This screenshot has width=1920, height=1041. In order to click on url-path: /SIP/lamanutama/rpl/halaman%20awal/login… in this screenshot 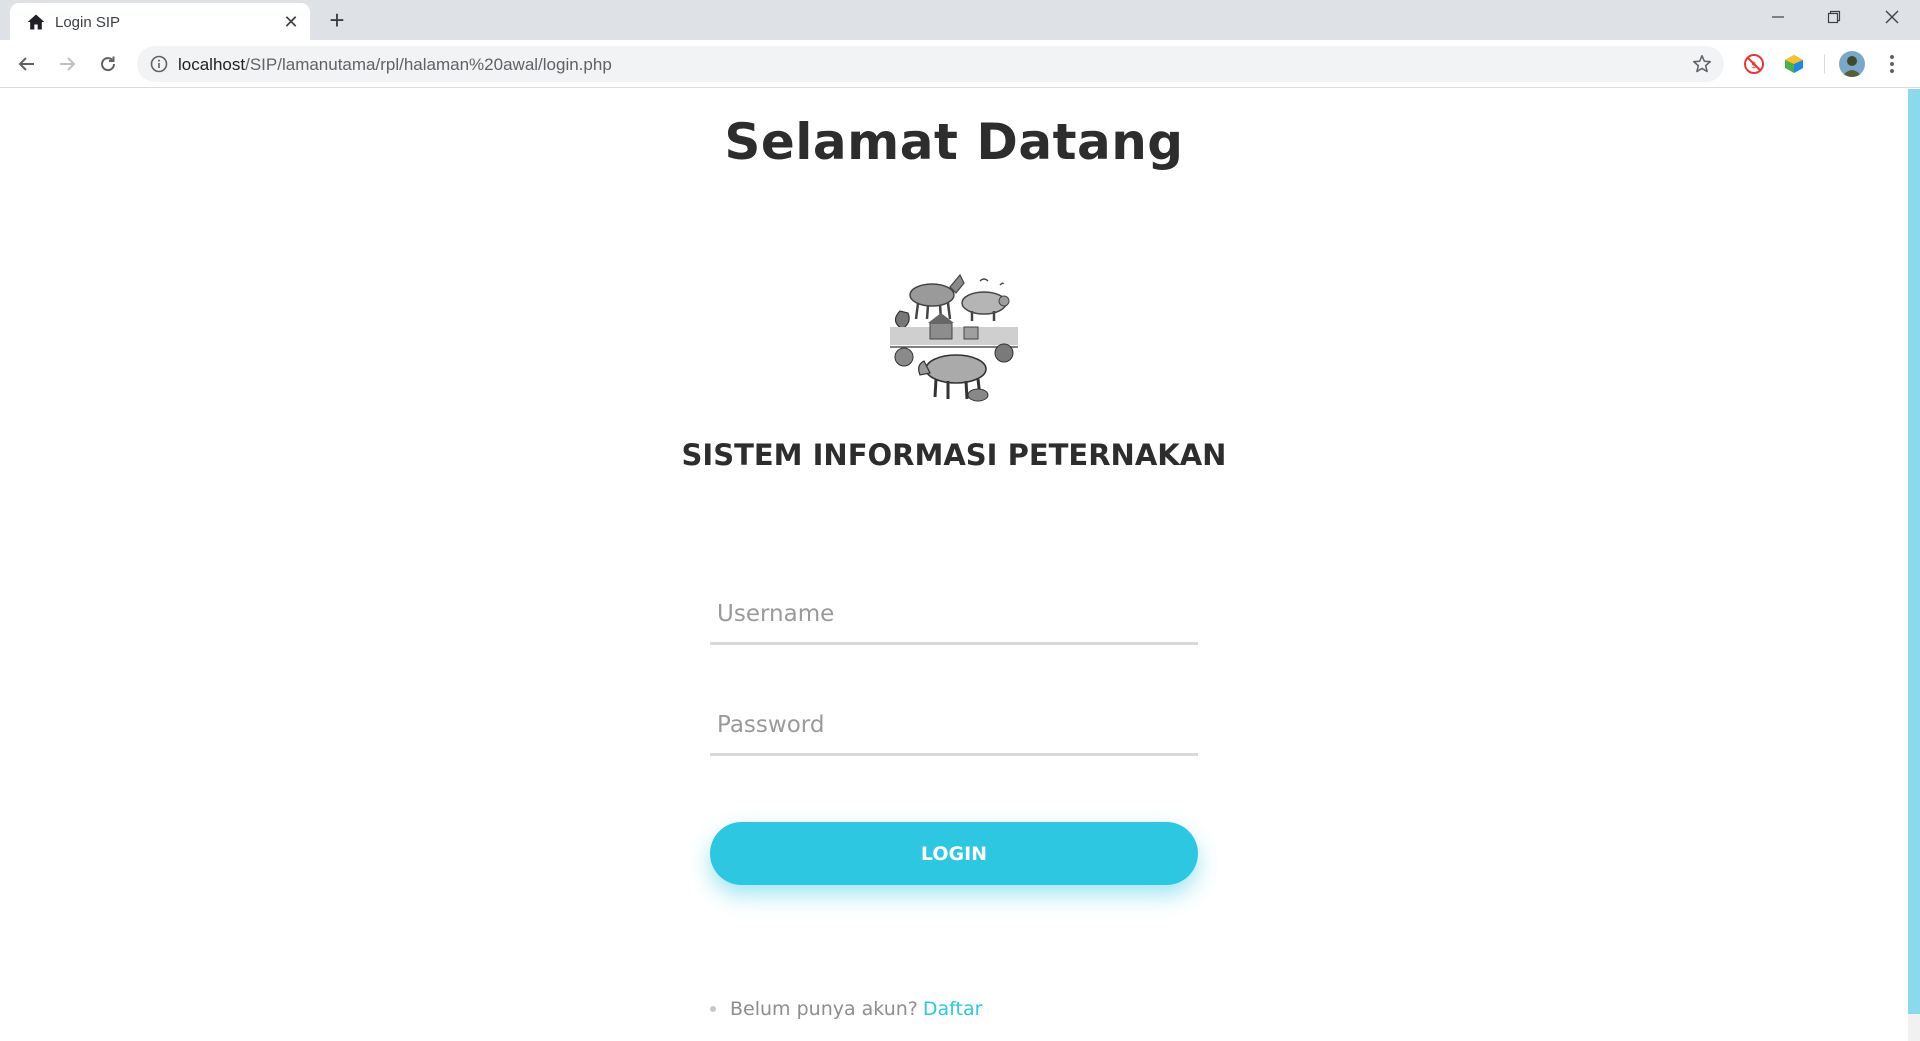, I will do `click(428, 64)`.